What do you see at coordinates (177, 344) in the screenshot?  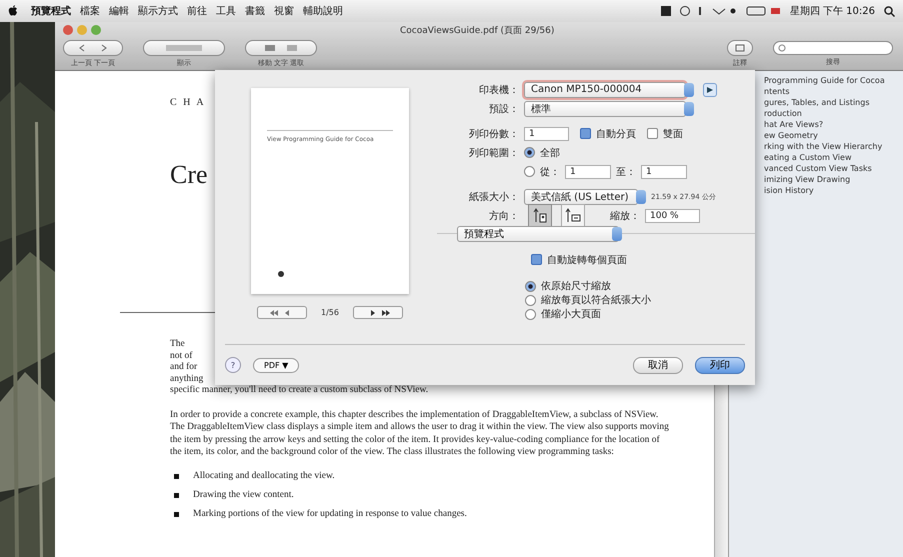 I see `body-text: The` at bounding box center [177, 344].